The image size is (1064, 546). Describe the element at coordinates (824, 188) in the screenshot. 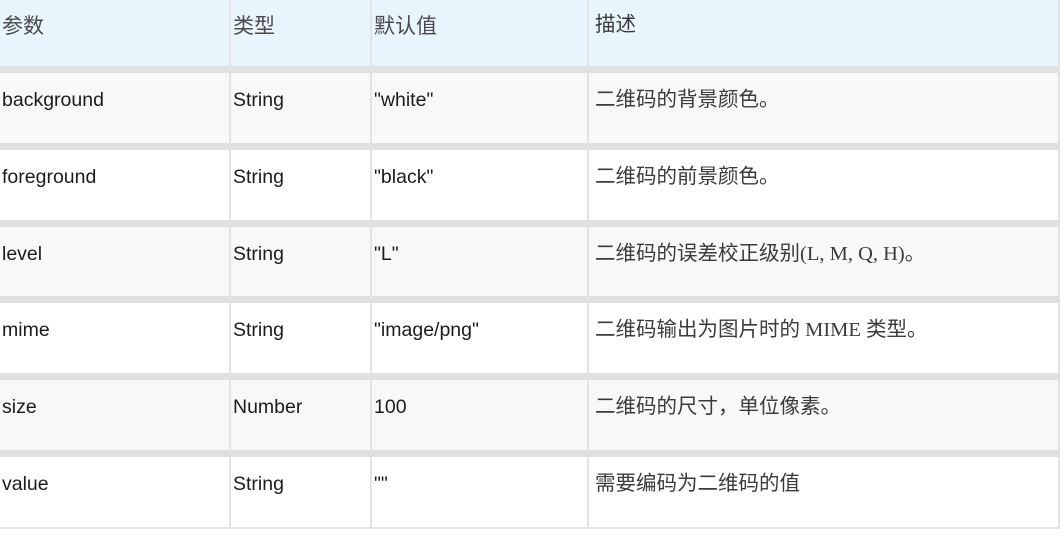

I see `cell-desc: 二维码的前景颜色。` at that location.